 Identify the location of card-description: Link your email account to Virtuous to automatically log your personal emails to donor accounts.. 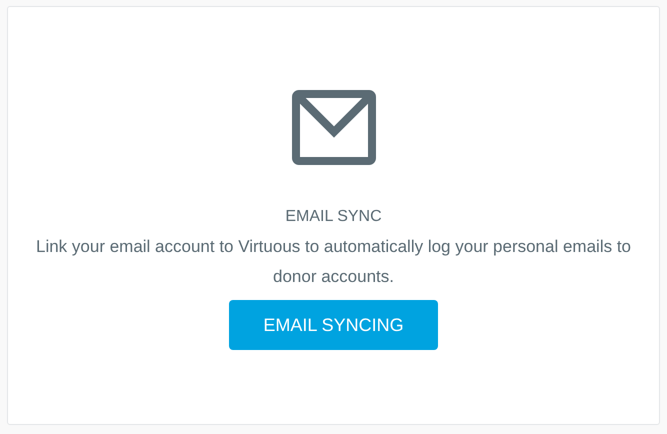
(333, 262).